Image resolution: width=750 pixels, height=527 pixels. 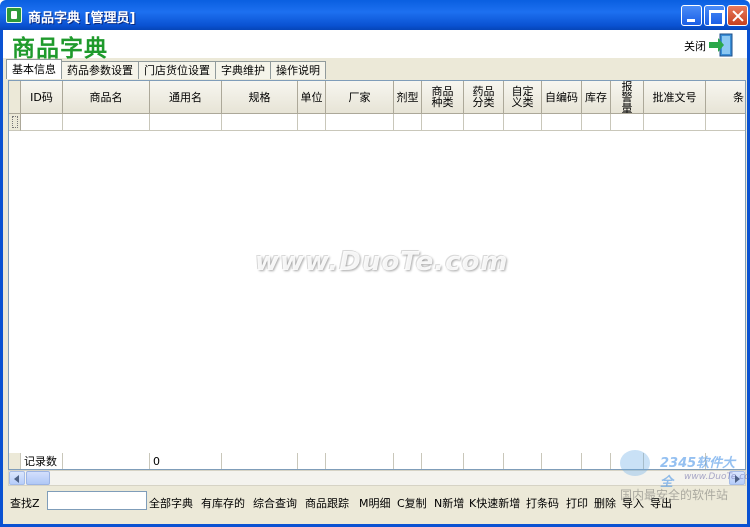 I want to click on in-stock-button: 有库存的, so click(x=223, y=503).